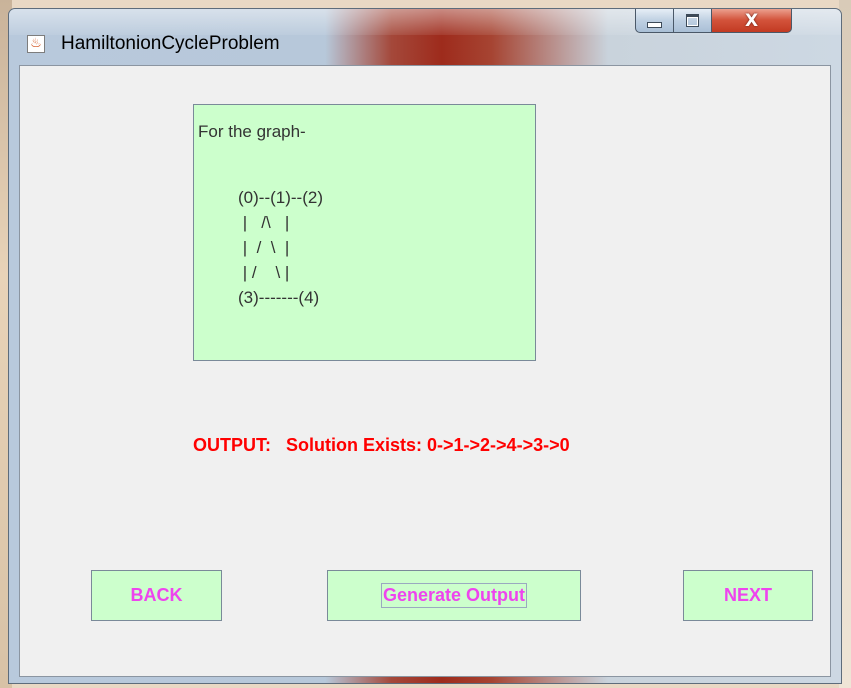 This screenshot has width=851, height=688. I want to click on graph-line: | /\ |, so click(264, 222).